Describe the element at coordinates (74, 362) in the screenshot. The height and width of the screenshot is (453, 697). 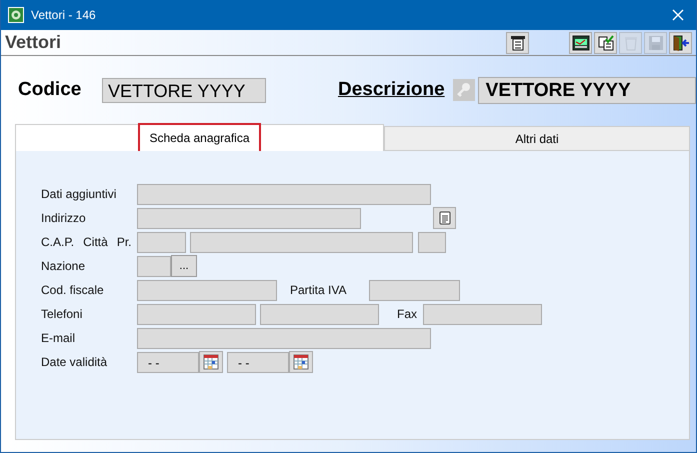
I see `field-label: Date validità` at that location.